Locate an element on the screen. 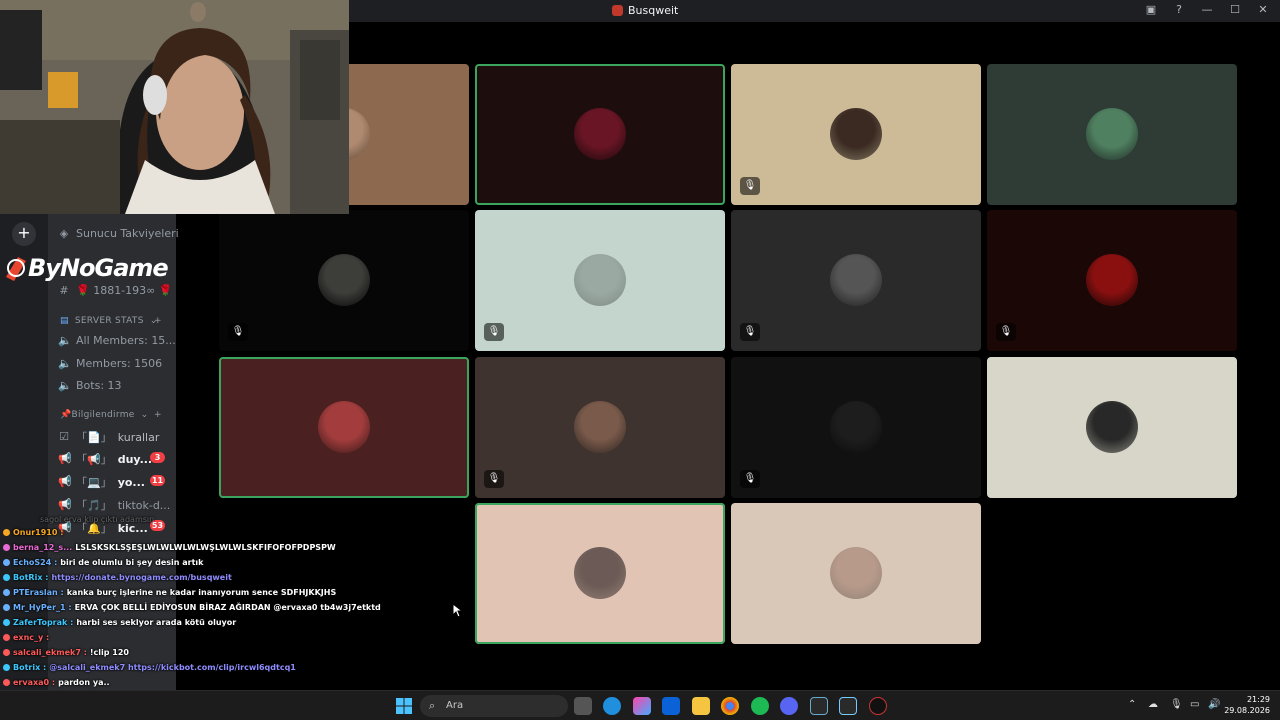 The width and height of the screenshot is (1280, 720). volume-icon: 🔊 is located at coordinates (1214, 704).